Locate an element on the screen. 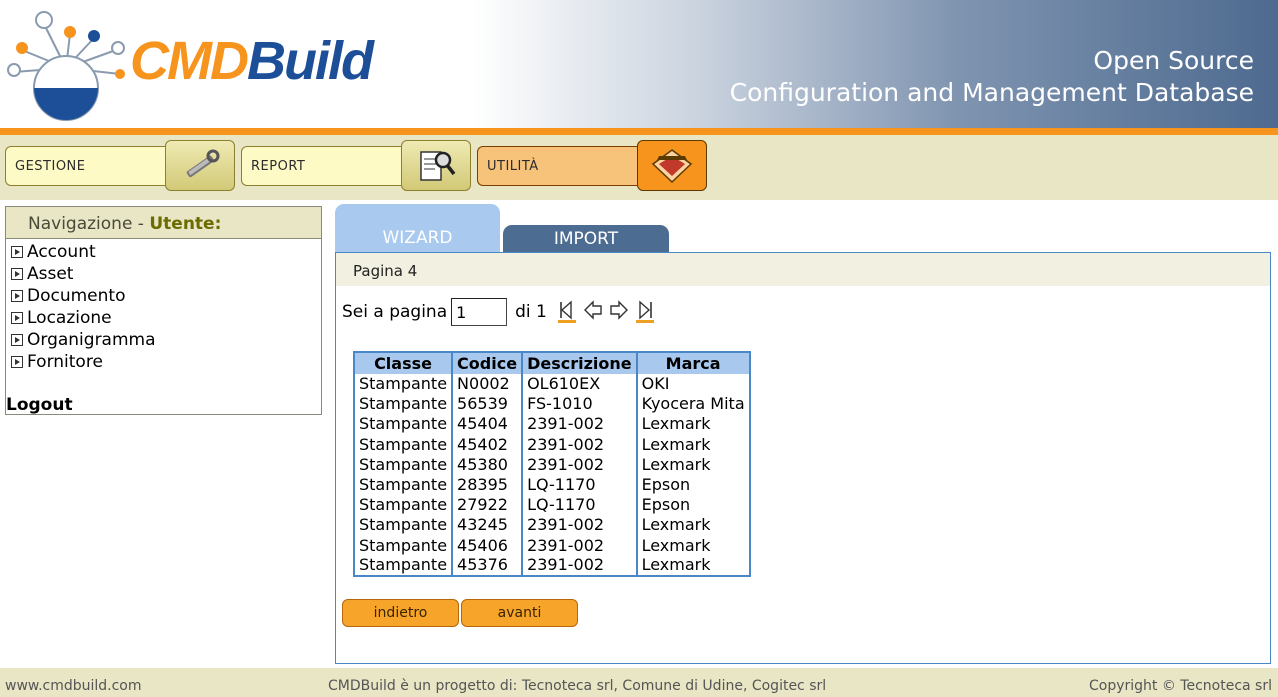 The image size is (1278, 697). wizard-buttons: indietro avanti is located at coordinates (460, 613).